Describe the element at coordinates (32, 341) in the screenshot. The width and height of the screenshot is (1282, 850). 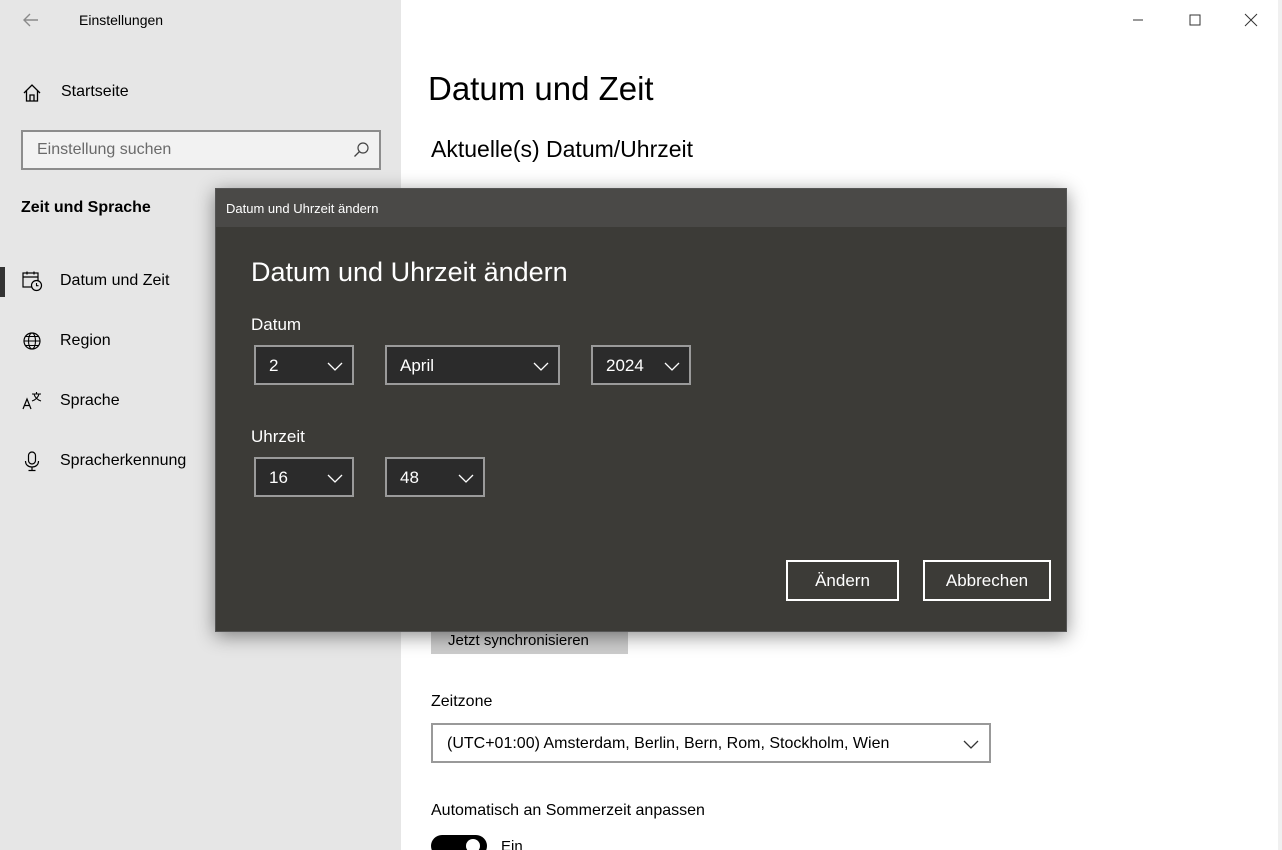
I see `globe-icon` at that location.